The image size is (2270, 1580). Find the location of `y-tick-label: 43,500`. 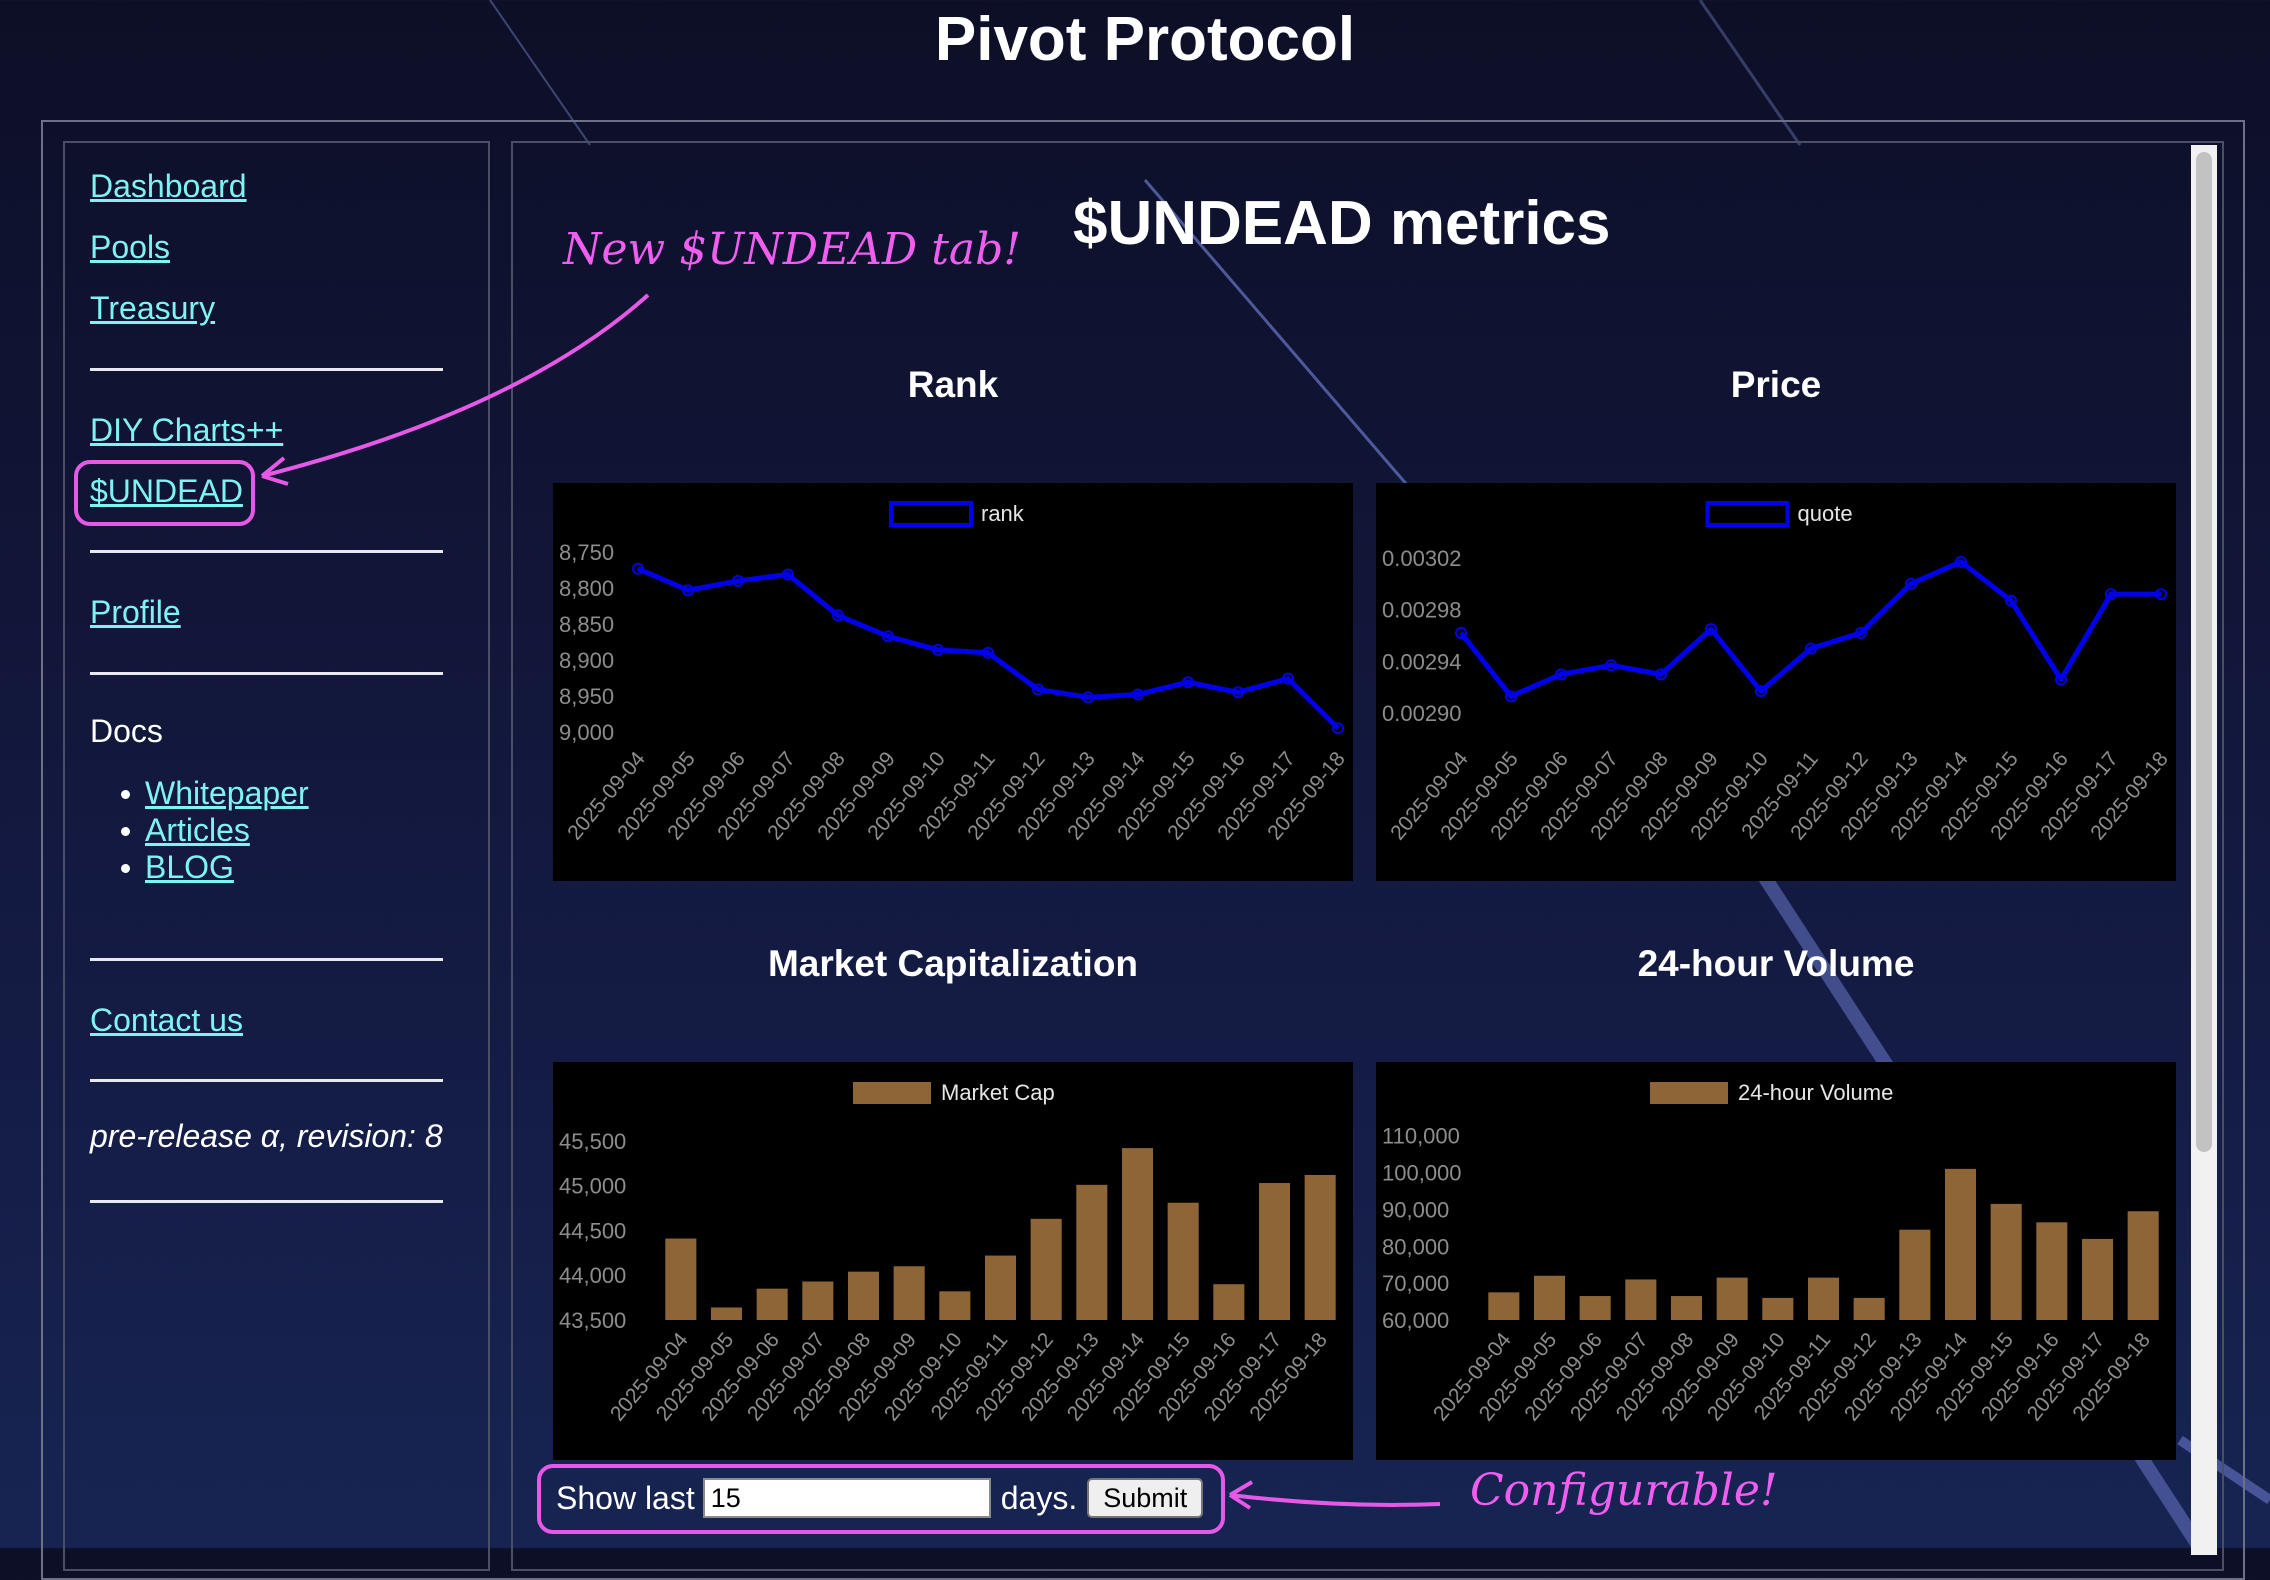

y-tick-label: 43,500 is located at coordinates (592, 1320).